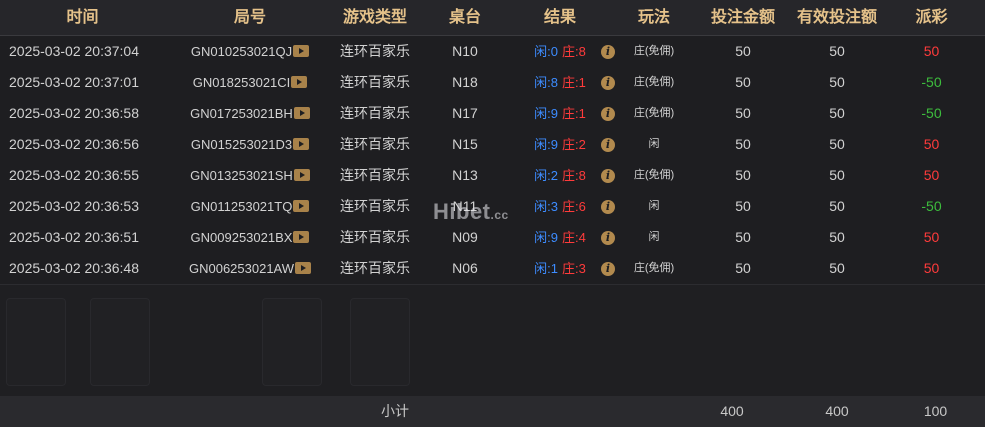 This screenshot has width=985, height=427. I want to click on round-id-cell: GN017253021BH, so click(250, 113).